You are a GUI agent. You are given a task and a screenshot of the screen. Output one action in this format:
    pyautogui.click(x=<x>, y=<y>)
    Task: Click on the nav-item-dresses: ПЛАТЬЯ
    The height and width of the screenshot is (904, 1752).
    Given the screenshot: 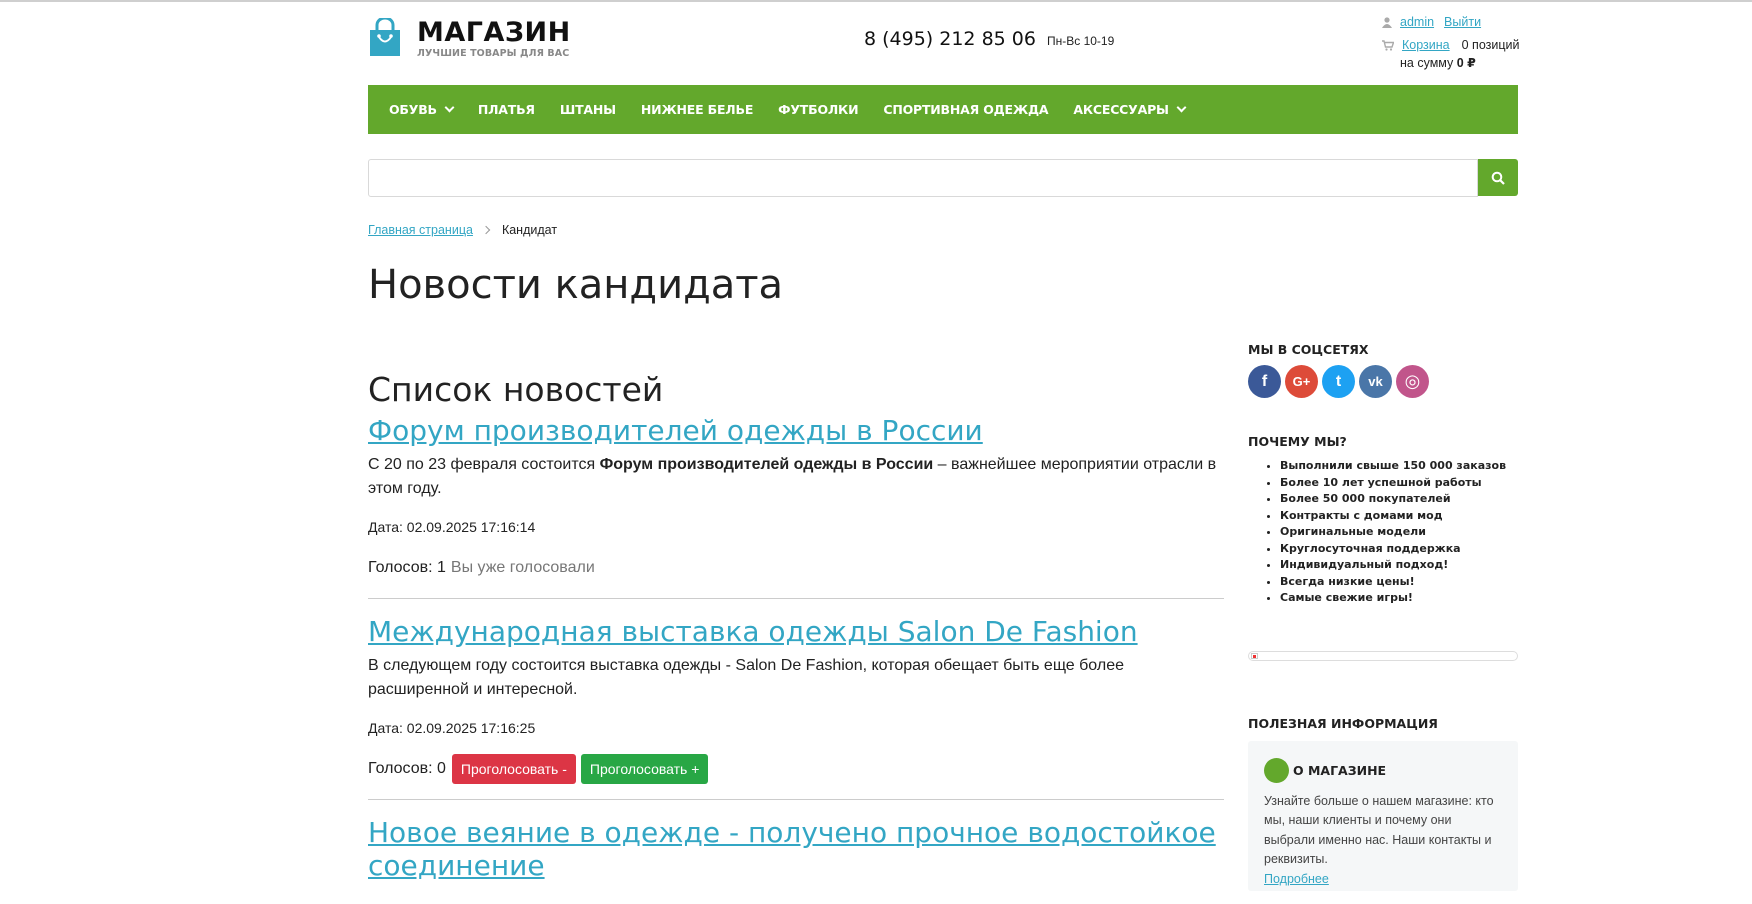 What is the action you would take?
    pyautogui.click(x=506, y=109)
    